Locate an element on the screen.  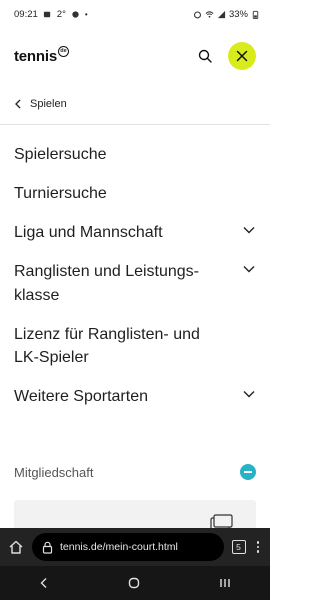
back-label: Spielen is located at coordinates (48, 104).